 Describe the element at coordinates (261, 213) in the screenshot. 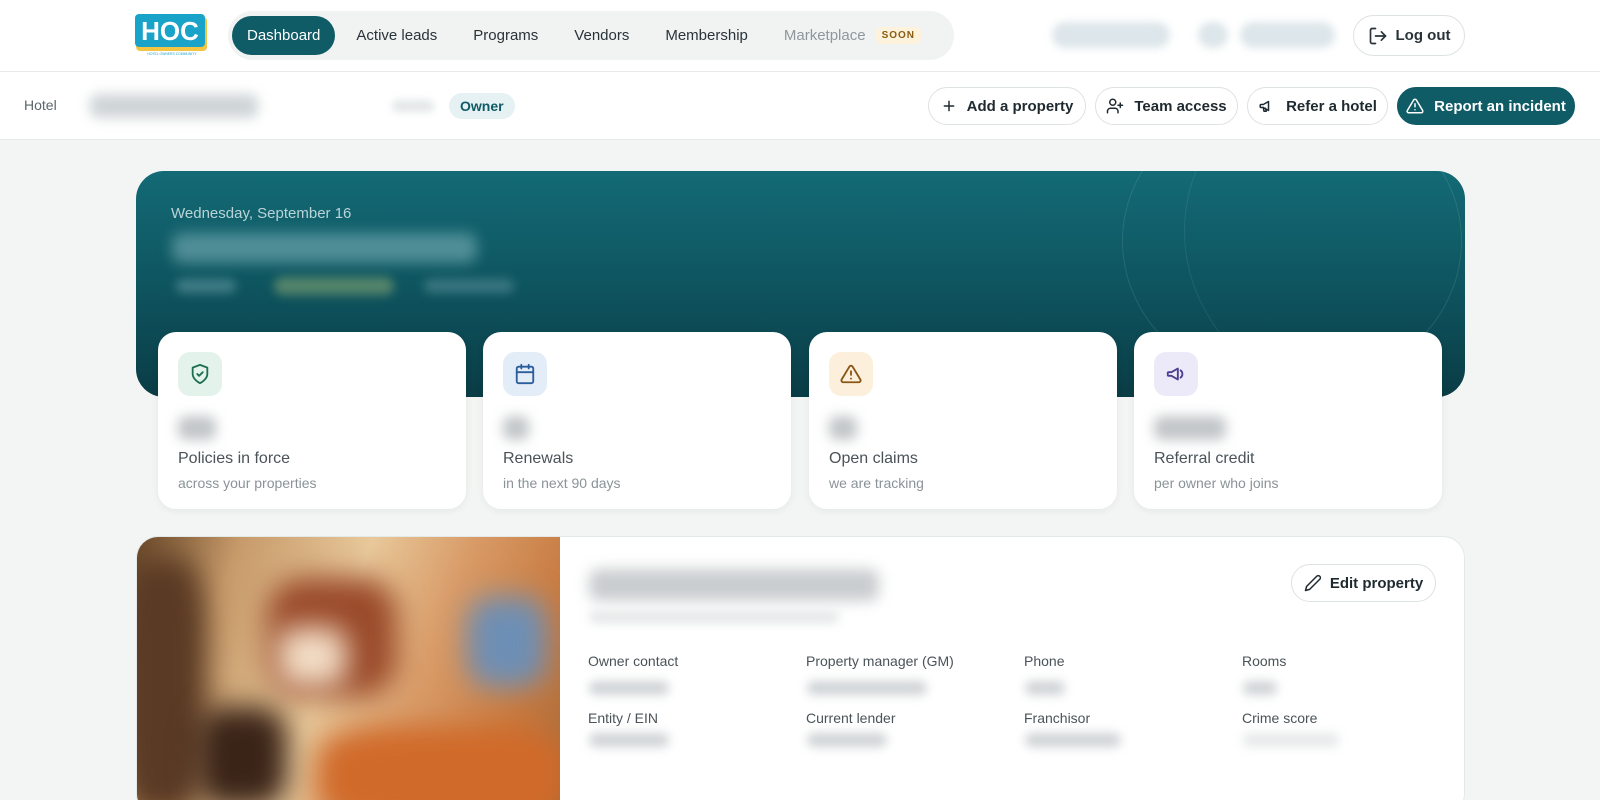

I see `current-date: Wednesday, September 16` at that location.